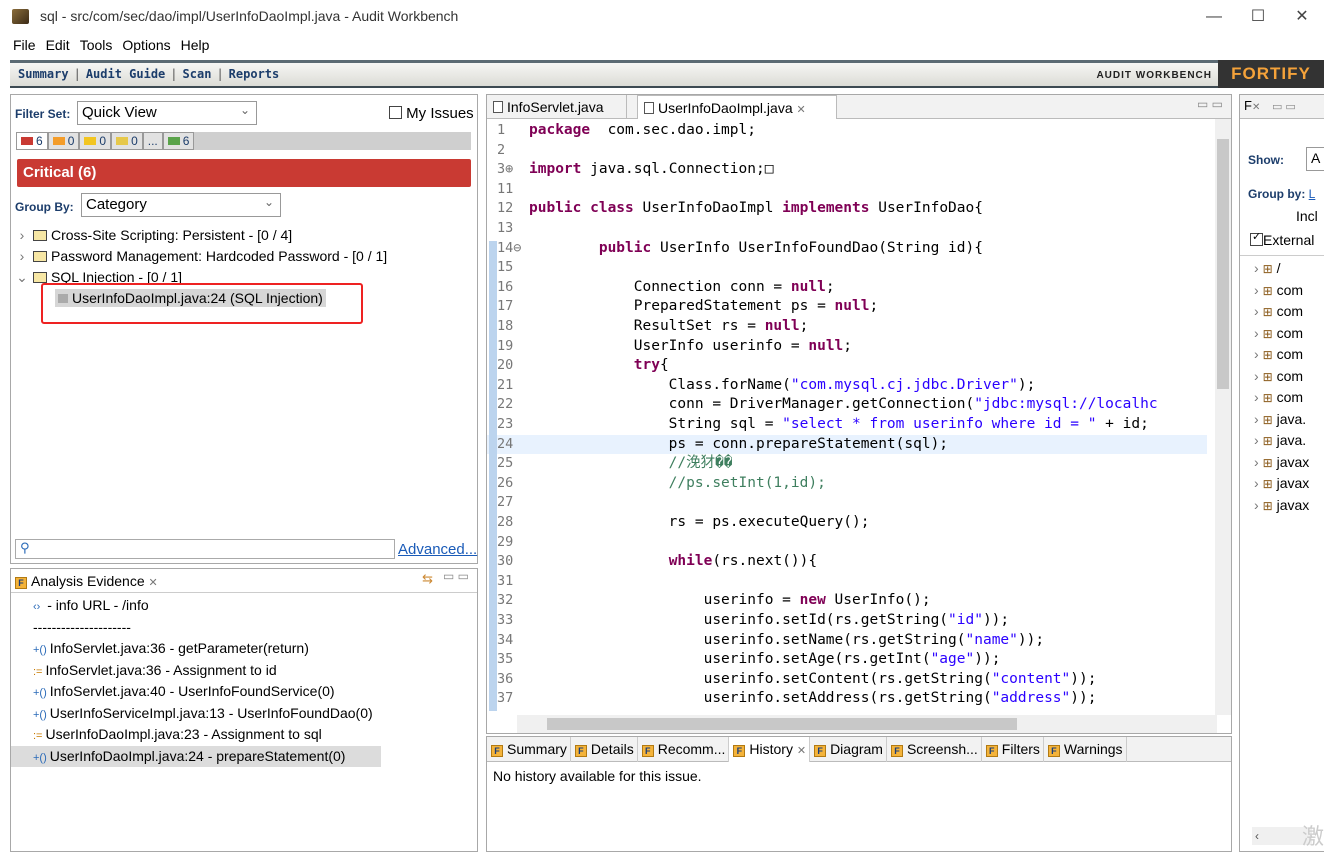 The width and height of the screenshot is (1324, 852). Describe the element at coordinates (529, 749) in the screenshot. I see `tab-summary: F Summary` at that location.